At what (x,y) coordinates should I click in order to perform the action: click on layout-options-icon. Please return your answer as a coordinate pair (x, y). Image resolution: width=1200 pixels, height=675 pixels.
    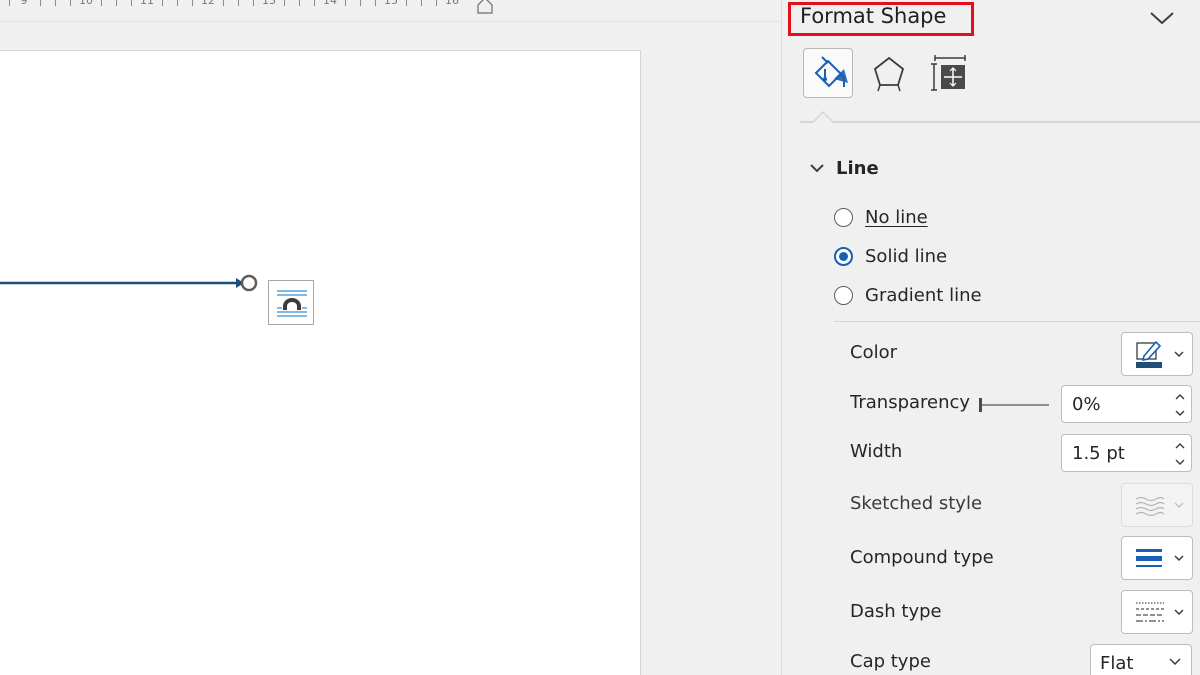
    Looking at the image, I should click on (292, 303).